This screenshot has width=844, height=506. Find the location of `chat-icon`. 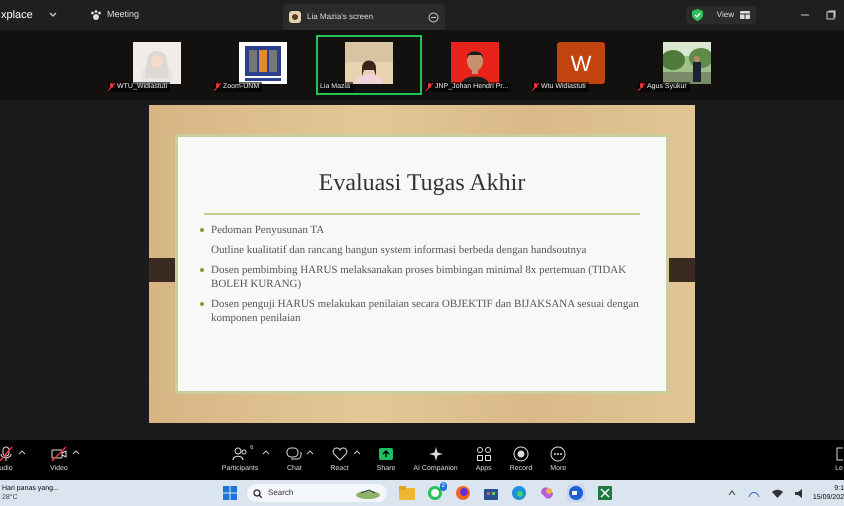

chat-icon is located at coordinates (294, 454).